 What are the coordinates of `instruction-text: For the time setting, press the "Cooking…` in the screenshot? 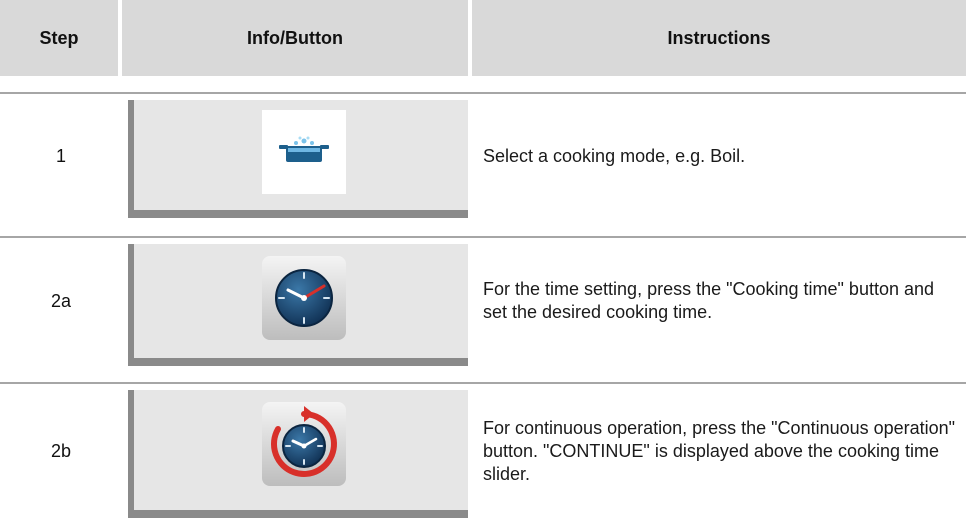 It's located at (709, 300).